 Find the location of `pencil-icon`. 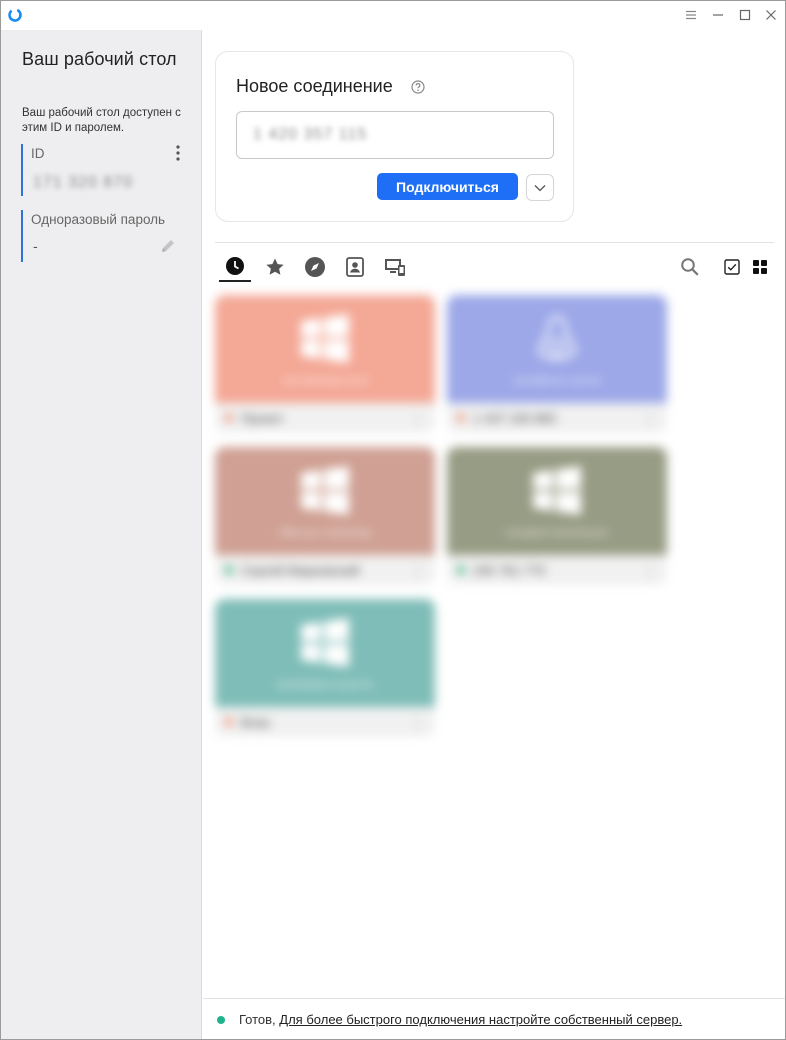

pencil-icon is located at coordinates (168, 246).